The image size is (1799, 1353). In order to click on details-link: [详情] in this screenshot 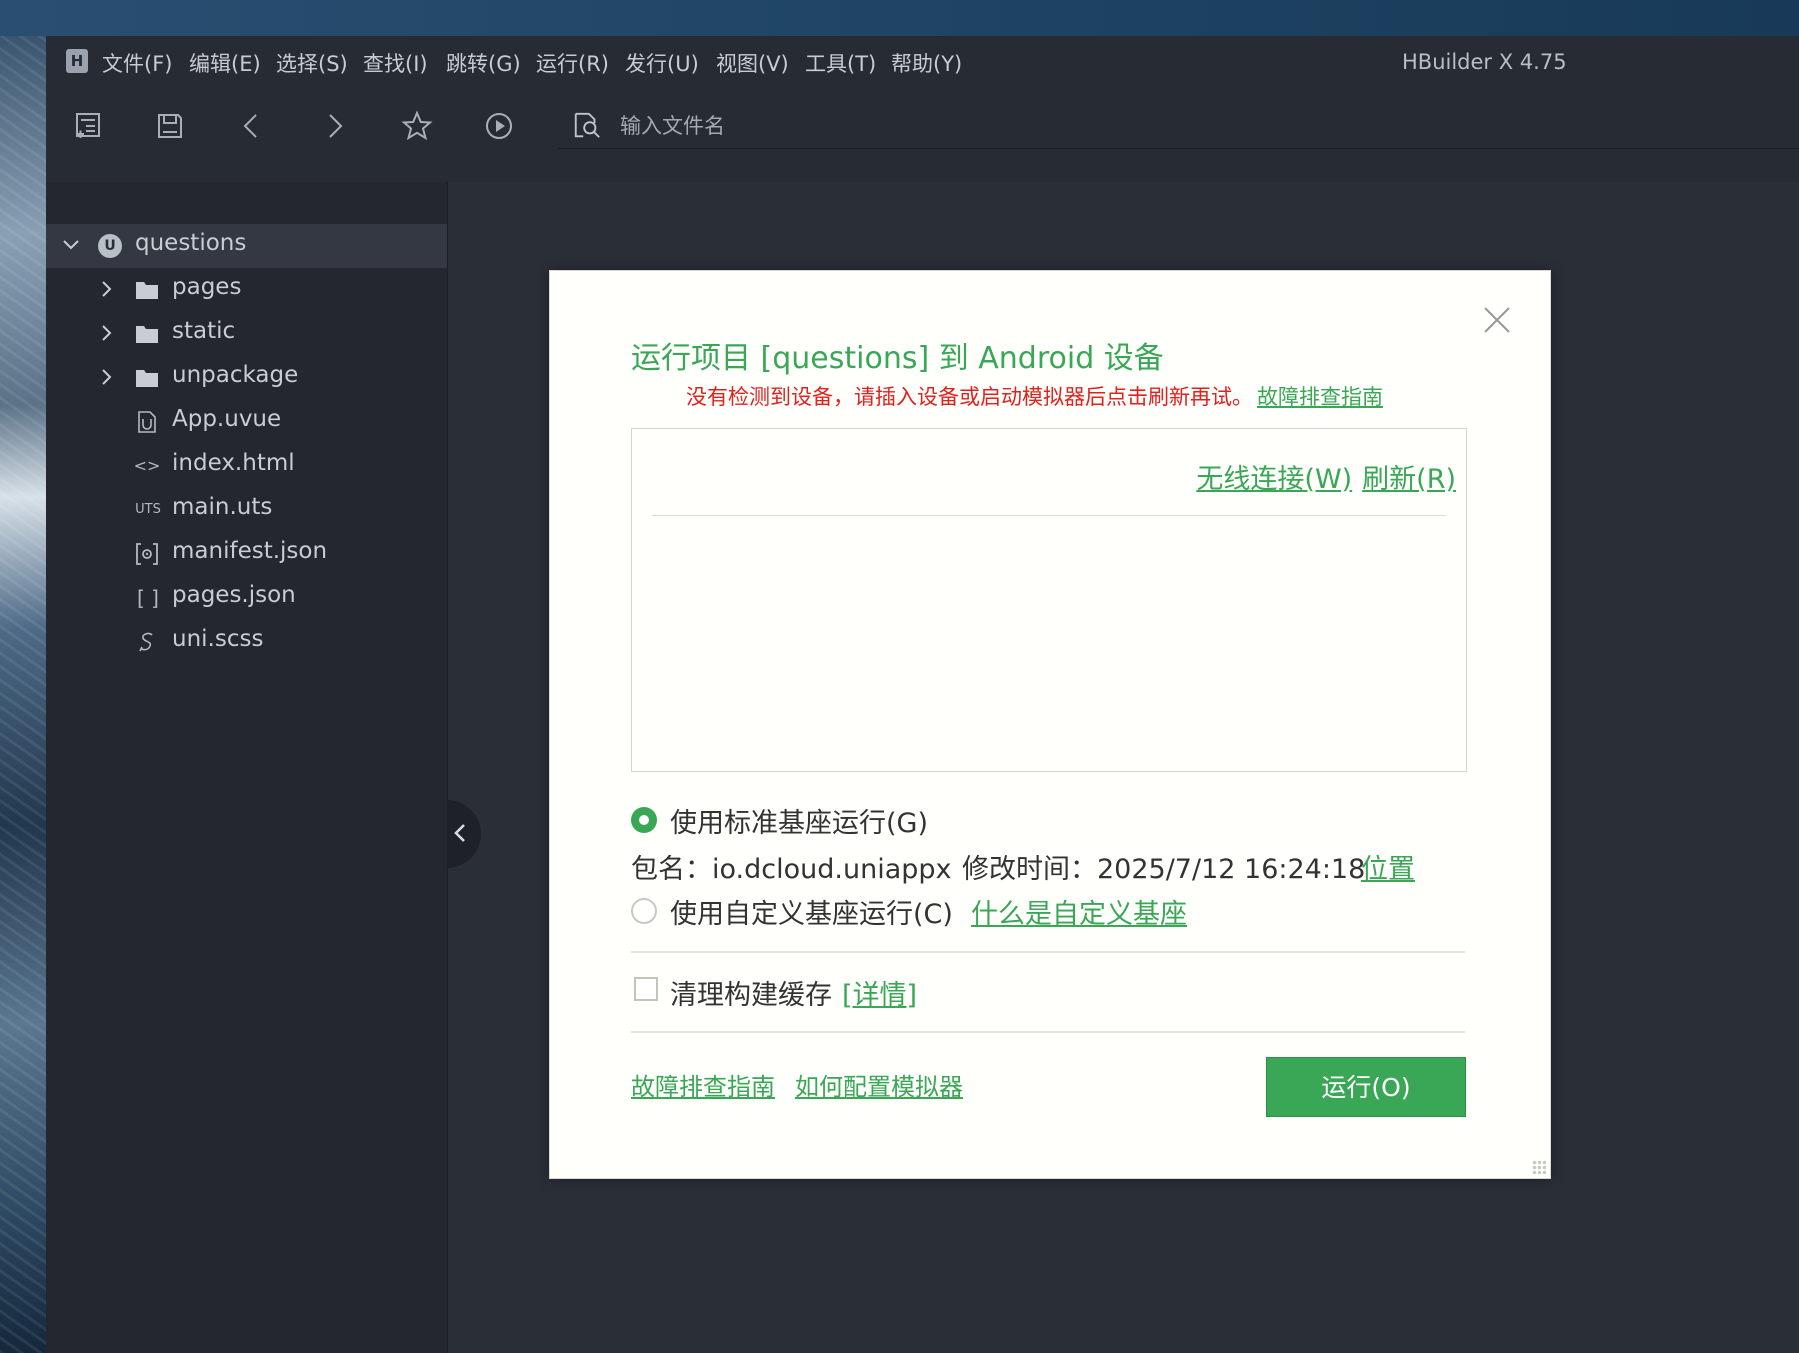, I will do `click(879, 992)`.